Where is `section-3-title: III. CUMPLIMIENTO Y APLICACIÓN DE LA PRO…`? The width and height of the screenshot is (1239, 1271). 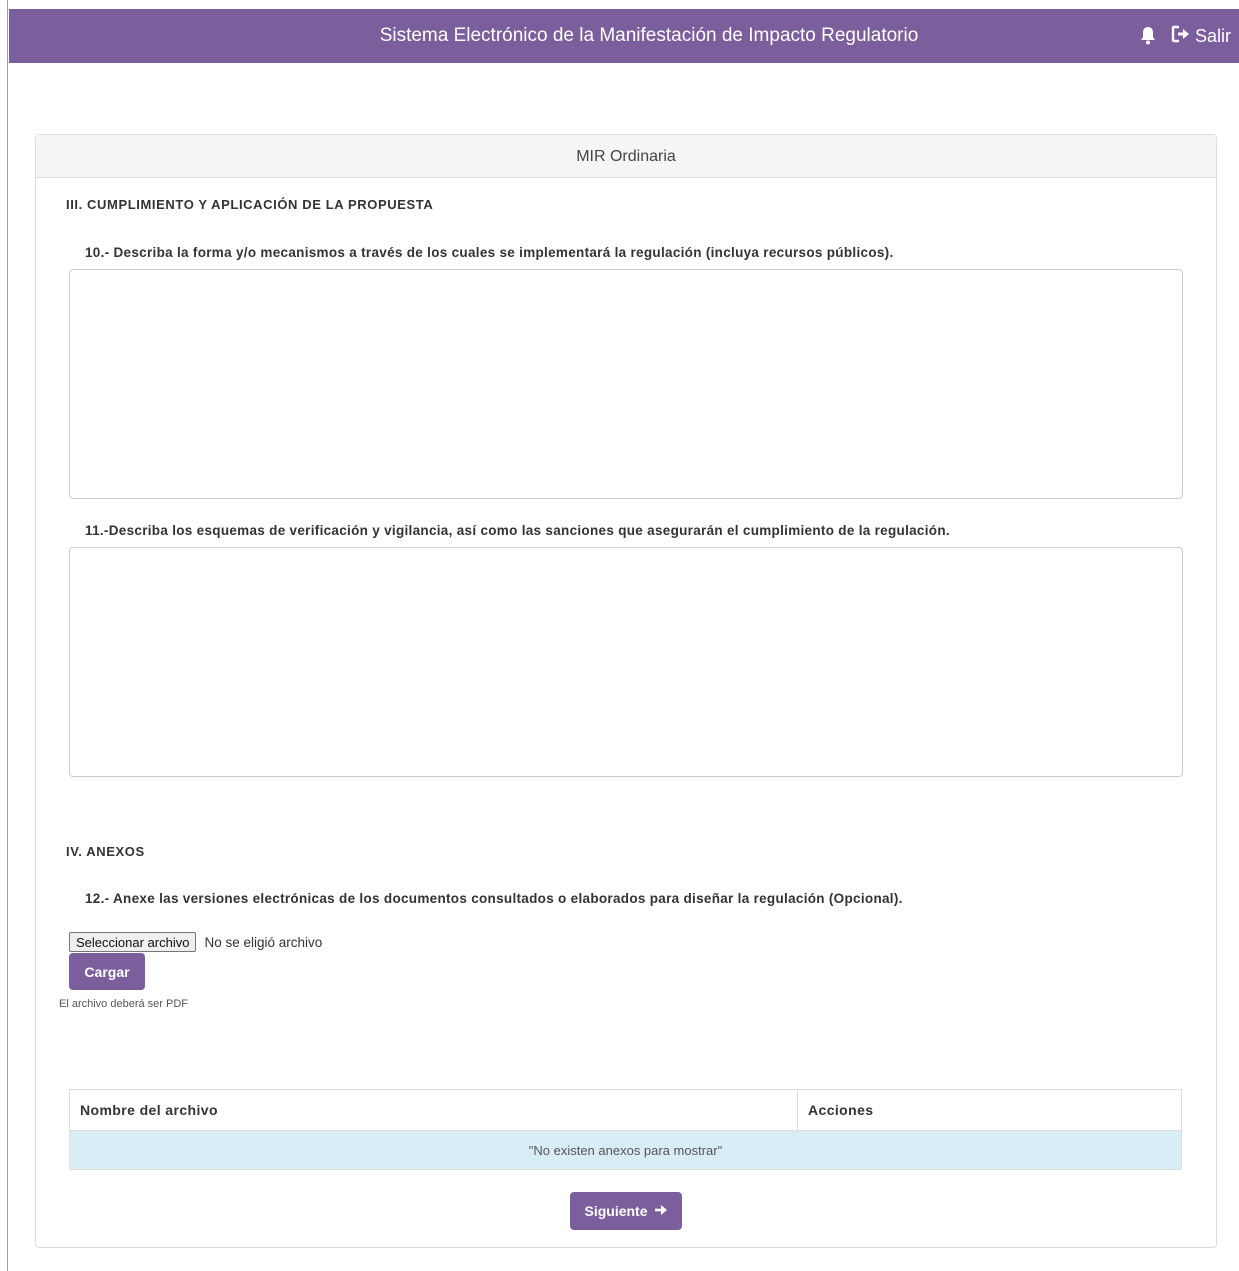 section-3-title: III. CUMPLIMIENTO Y APLICACIÓN DE LA PRO… is located at coordinates (250, 204).